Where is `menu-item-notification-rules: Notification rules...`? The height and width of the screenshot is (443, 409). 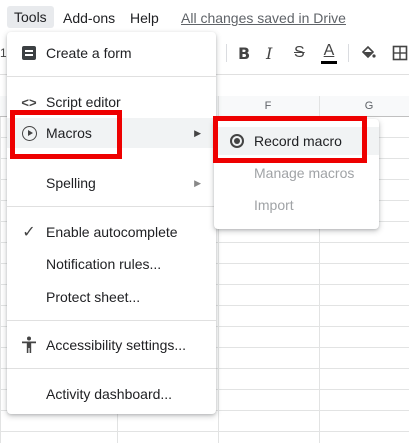 menu-item-notification-rules: Notification rules... is located at coordinates (111, 264).